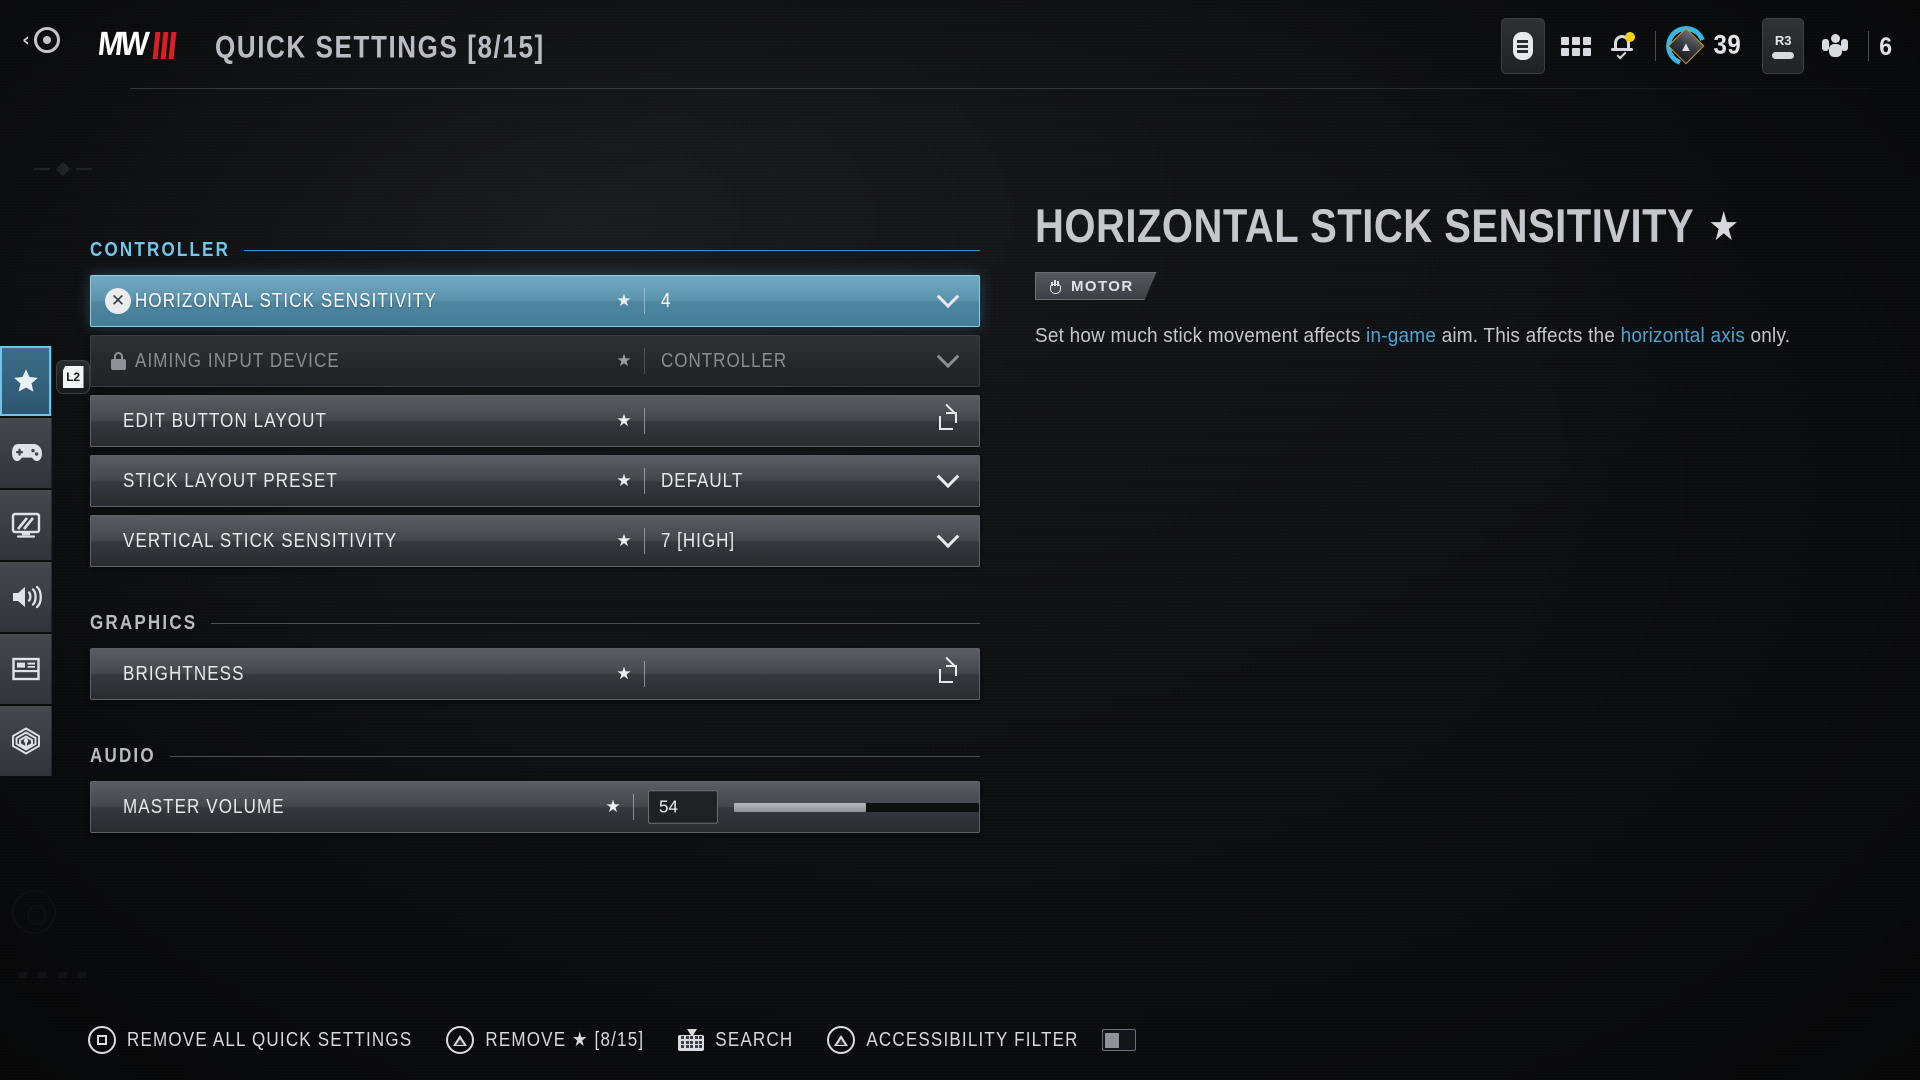  What do you see at coordinates (1576, 46) in the screenshot?
I see `grid-menu-icon` at bounding box center [1576, 46].